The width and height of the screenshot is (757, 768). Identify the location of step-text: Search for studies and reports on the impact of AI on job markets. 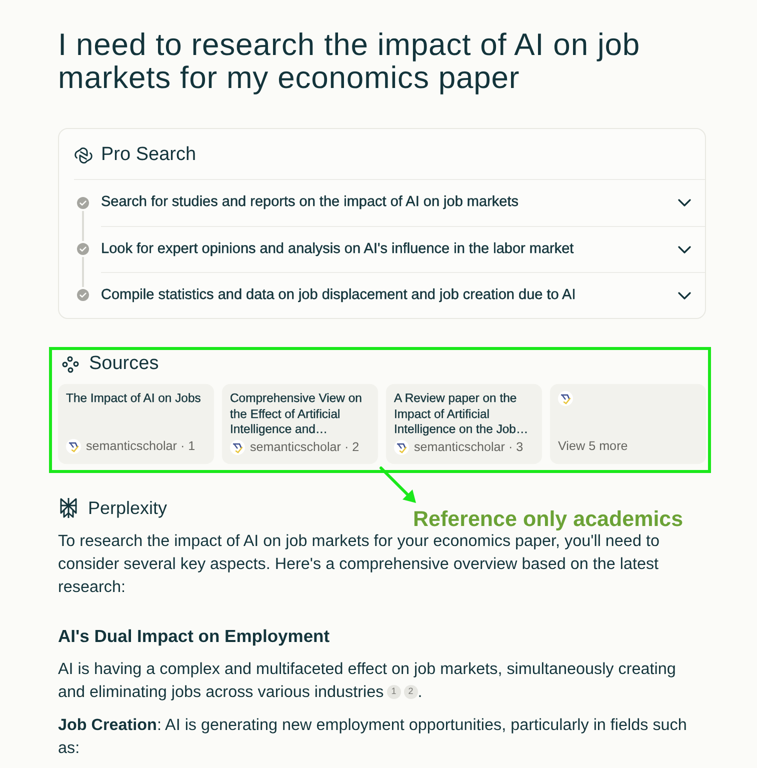
(309, 203).